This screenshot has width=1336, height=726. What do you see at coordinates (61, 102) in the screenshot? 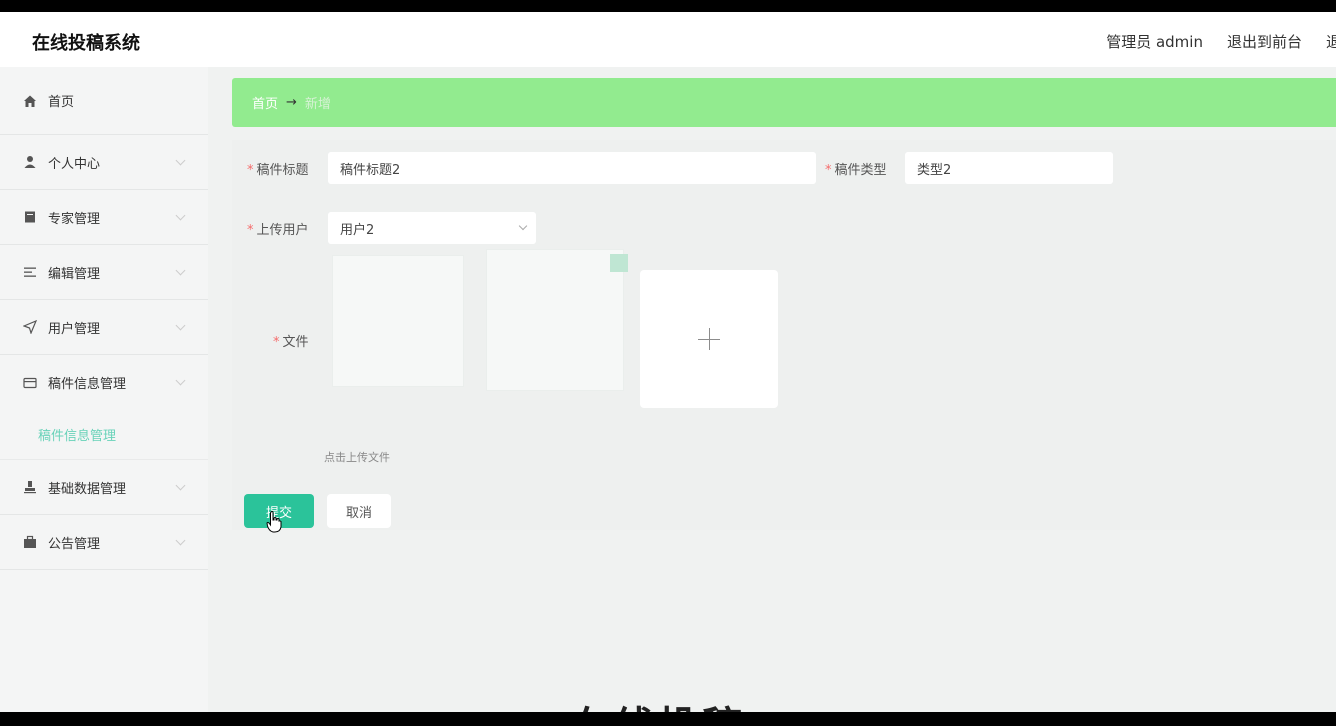
I see `sidebar-item-label: 首页` at bounding box center [61, 102].